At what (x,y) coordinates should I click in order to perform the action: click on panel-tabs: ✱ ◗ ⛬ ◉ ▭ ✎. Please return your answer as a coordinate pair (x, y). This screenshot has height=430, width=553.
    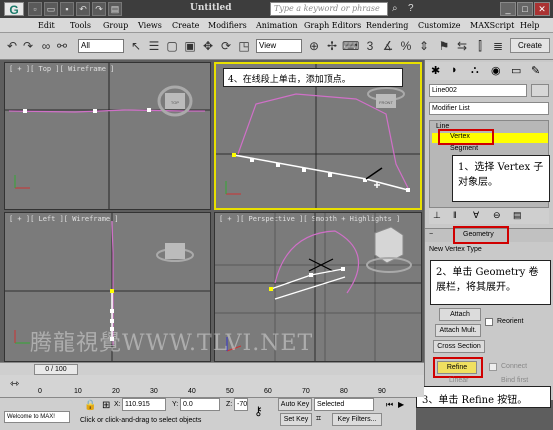
    Looking at the image, I should click on (489, 71).